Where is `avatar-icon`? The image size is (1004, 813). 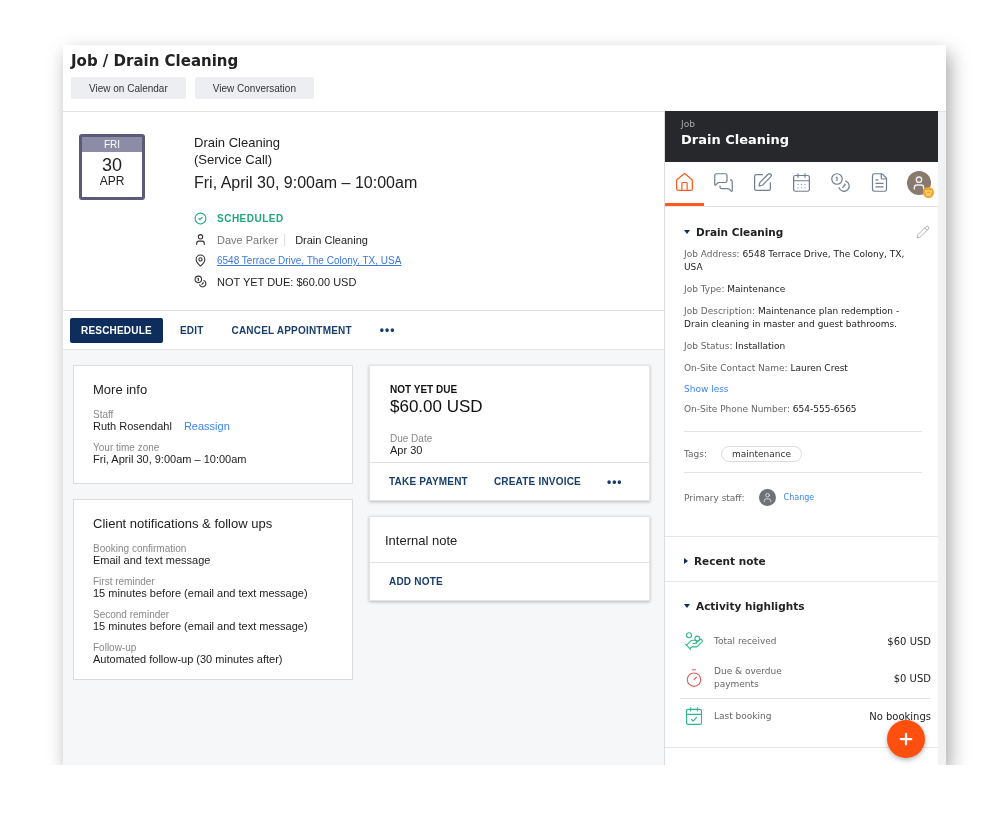 avatar-icon is located at coordinates (767, 497).